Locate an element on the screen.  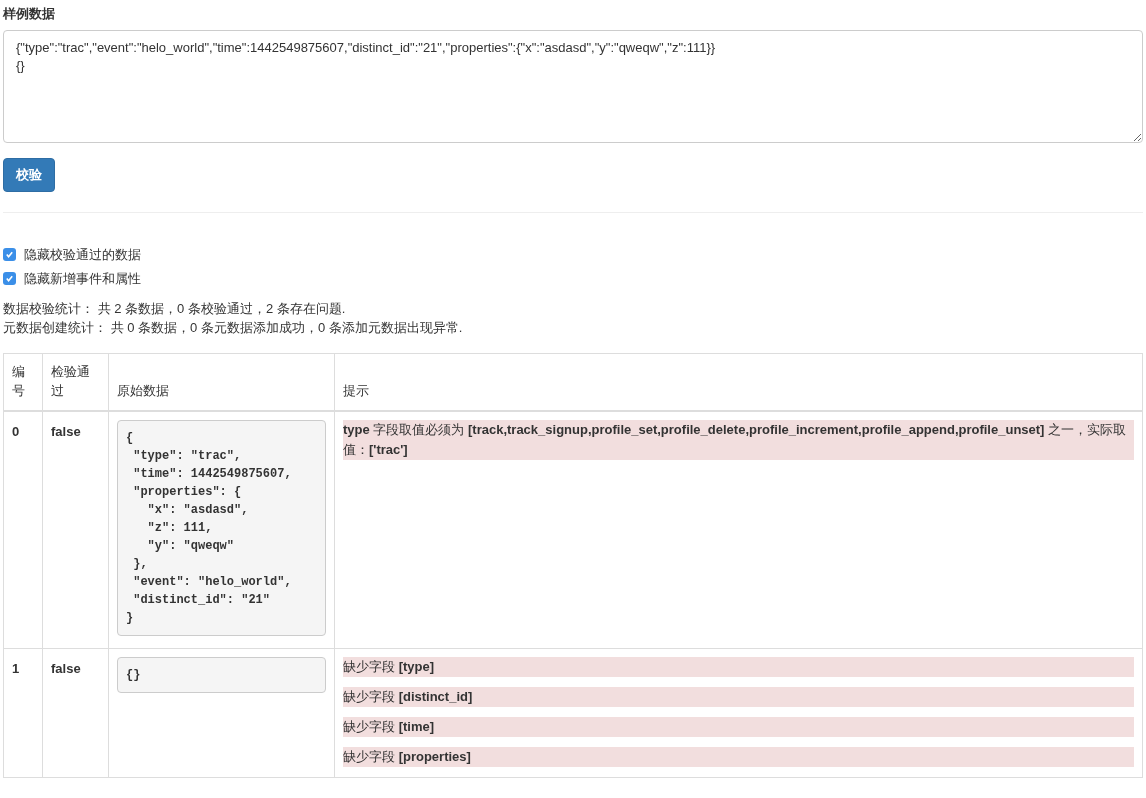
column-header: 检验通过 is located at coordinates (75, 382).